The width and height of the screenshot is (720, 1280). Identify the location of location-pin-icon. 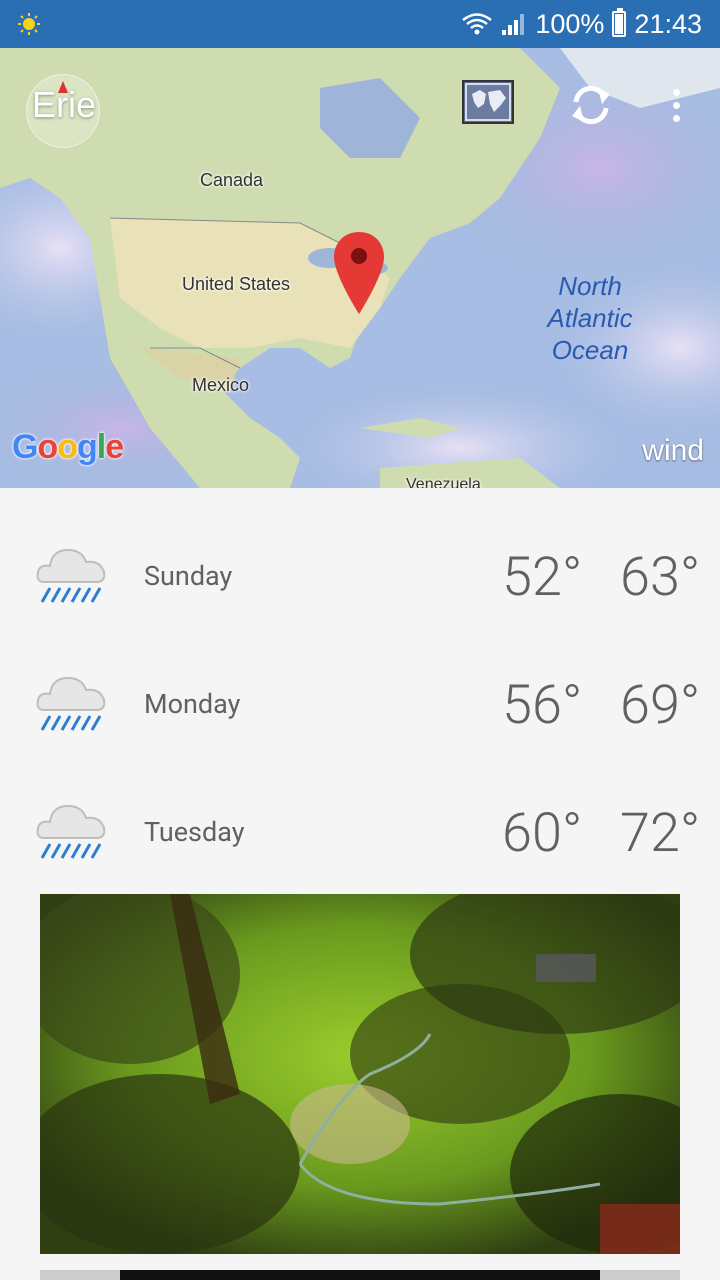
(359, 273).